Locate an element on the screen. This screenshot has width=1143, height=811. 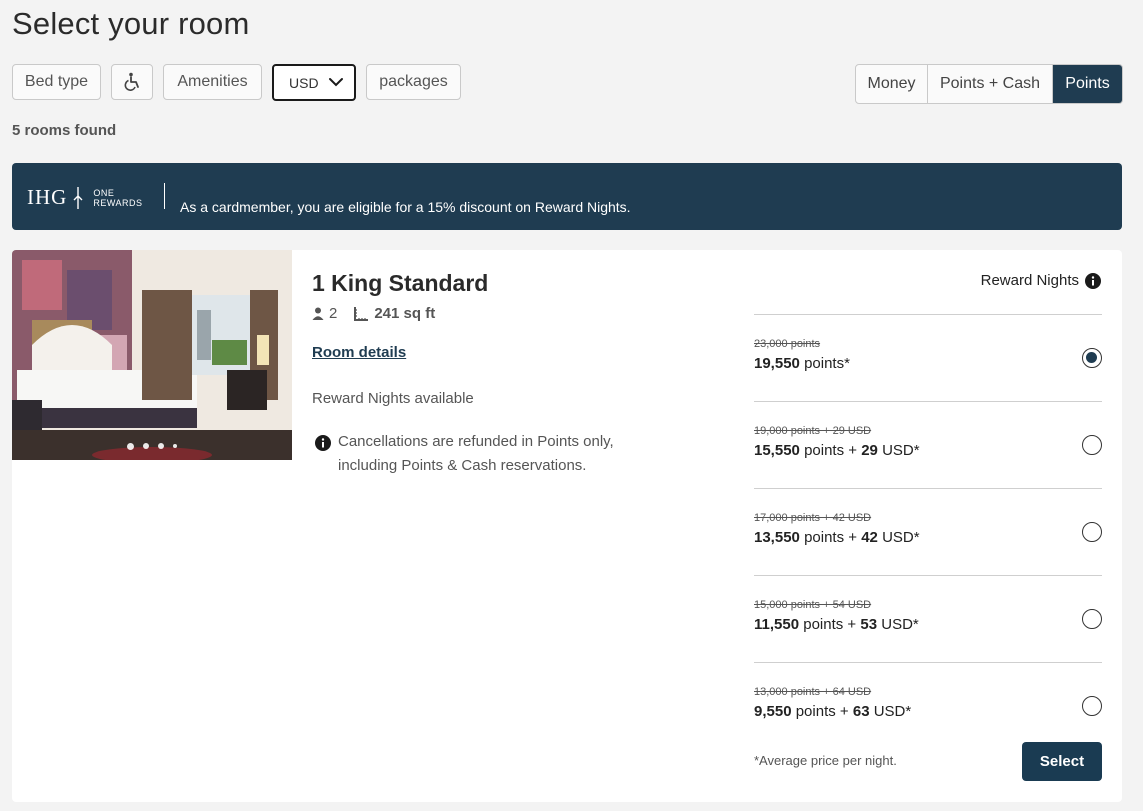
original-price: 19,000 points + 29 USD is located at coordinates (813, 431).